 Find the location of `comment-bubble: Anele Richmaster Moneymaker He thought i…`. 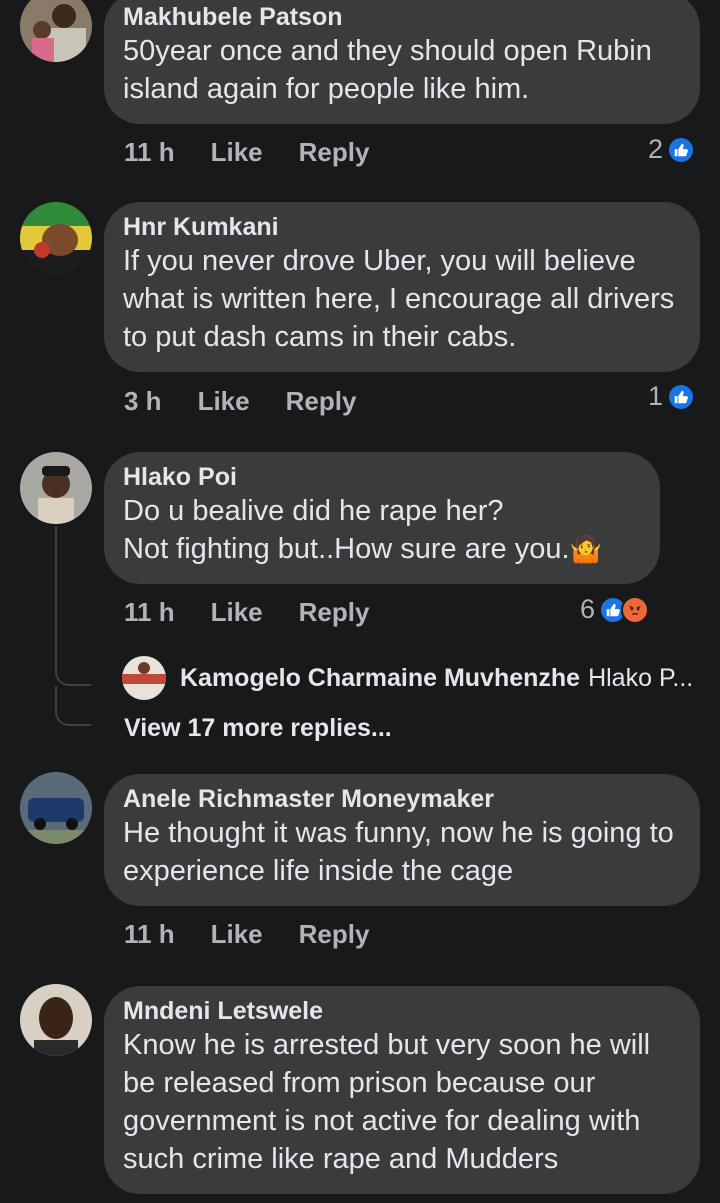

comment-bubble: Anele Richmaster Moneymaker He thought i… is located at coordinates (402, 840).